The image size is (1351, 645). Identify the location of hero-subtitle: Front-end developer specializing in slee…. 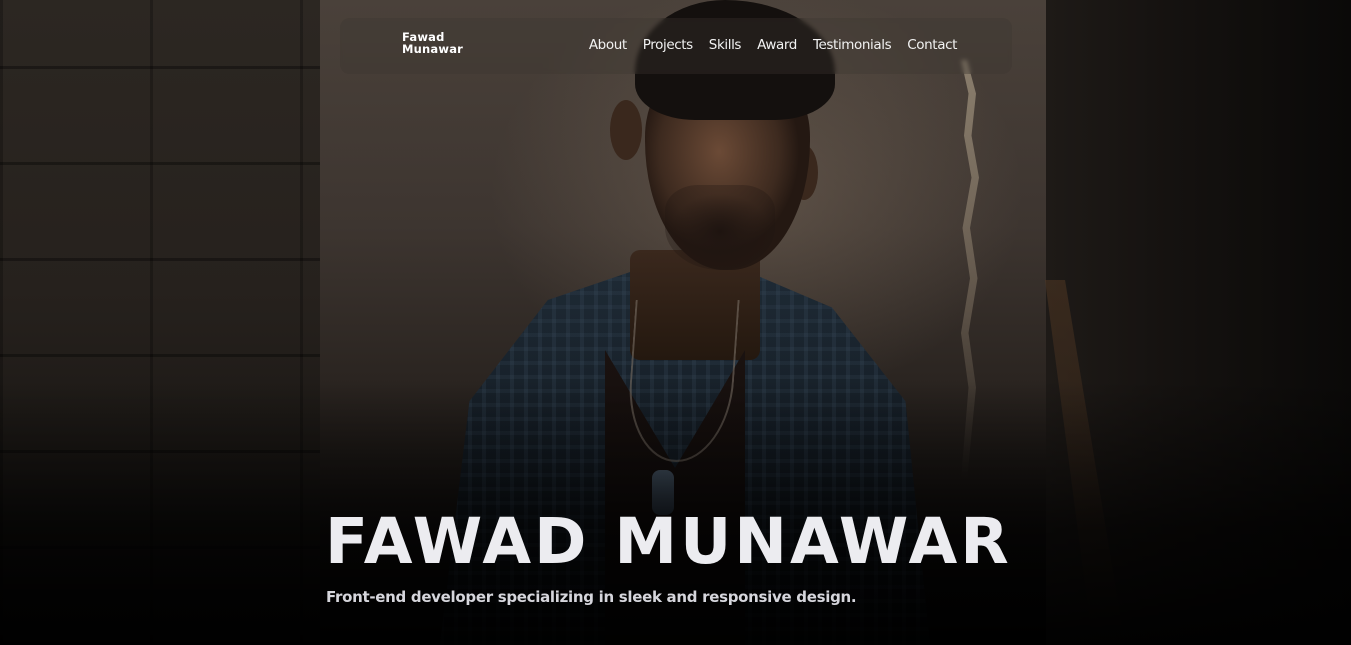
(591, 597).